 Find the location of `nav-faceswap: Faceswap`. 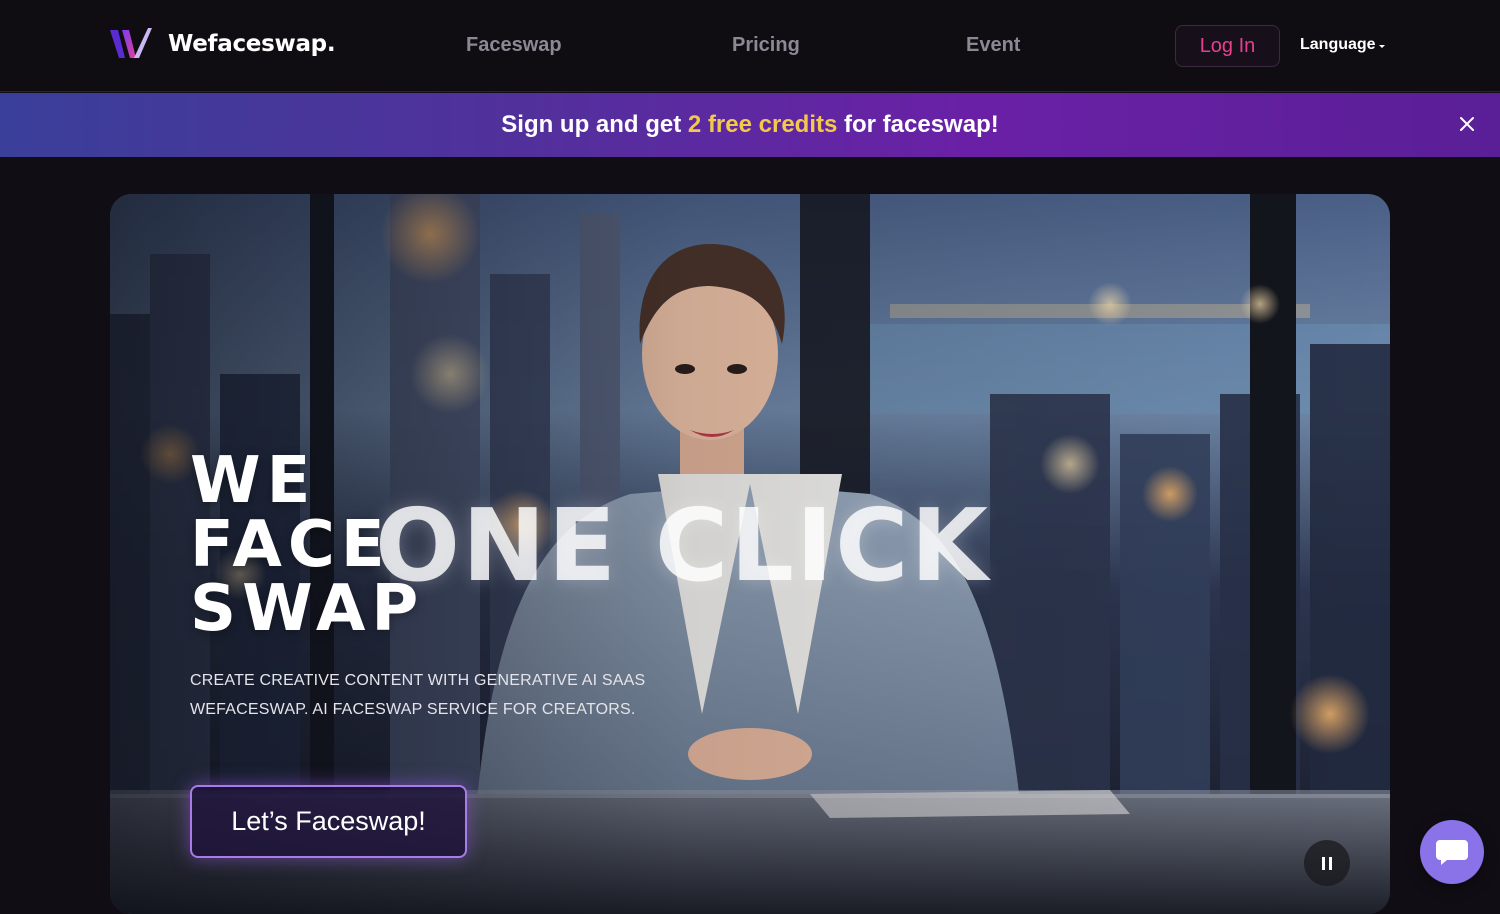

nav-faceswap: Faceswap is located at coordinates (514, 45).